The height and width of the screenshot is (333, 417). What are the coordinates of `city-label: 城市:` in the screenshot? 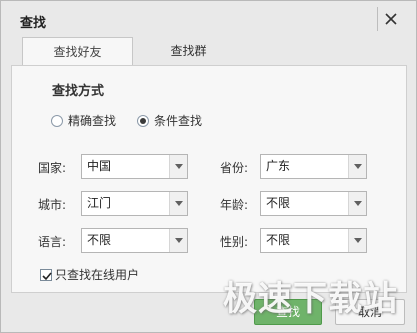 It's located at (52, 205).